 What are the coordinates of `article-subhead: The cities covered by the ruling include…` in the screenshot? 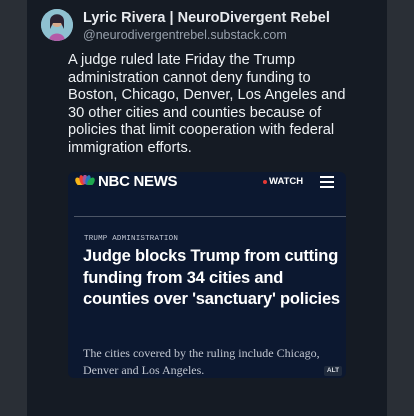 It's located at (201, 361).